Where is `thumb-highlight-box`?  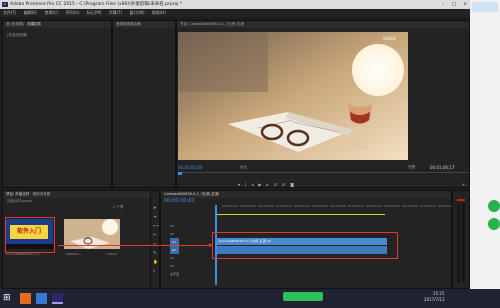
thumb-highlight-box is located at coordinates (30, 235).